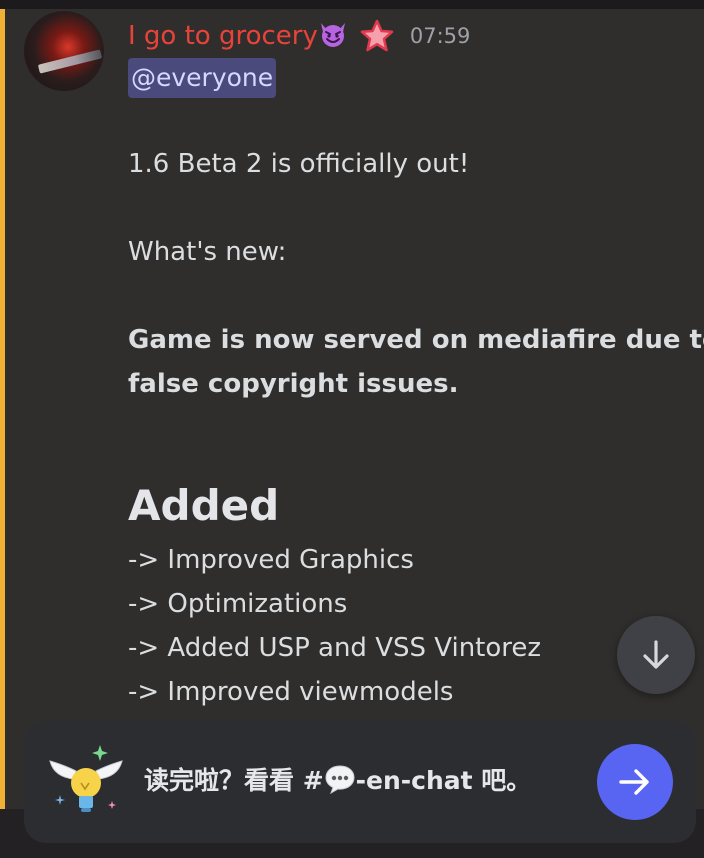 Image resolution: width=704 pixels, height=858 pixels. What do you see at coordinates (271, 560) in the screenshot?
I see `change-list-item: -> Improved Graphics` at bounding box center [271, 560].